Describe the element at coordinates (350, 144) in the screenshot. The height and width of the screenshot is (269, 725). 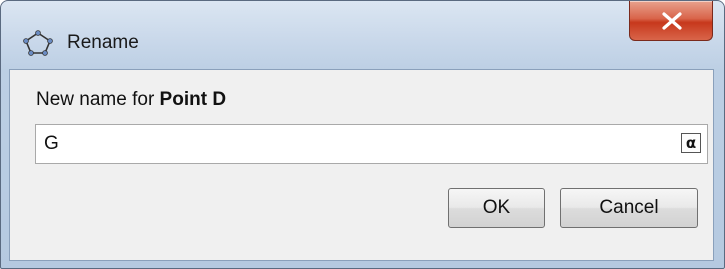
I see `new-name-input` at that location.